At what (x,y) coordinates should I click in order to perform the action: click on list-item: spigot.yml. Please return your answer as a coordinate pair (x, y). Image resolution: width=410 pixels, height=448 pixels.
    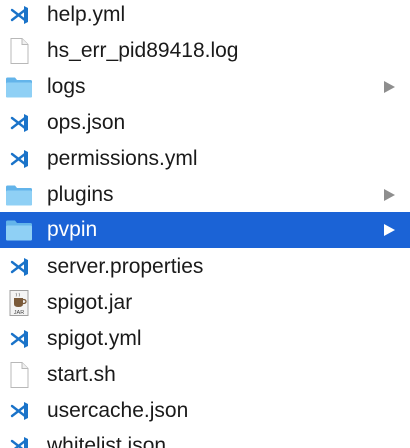
    Looking at the image, I should click on (205, 339).